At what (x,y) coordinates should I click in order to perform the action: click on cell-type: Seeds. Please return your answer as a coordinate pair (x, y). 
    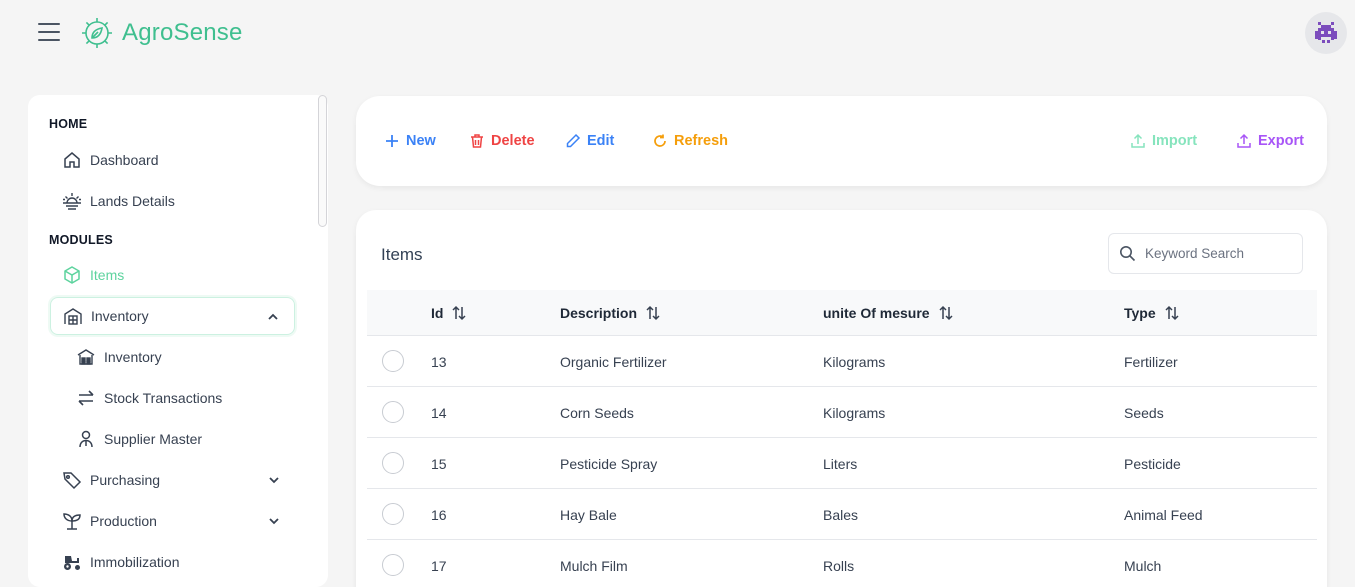
    Looking at the image, I should click on (1144, 412).